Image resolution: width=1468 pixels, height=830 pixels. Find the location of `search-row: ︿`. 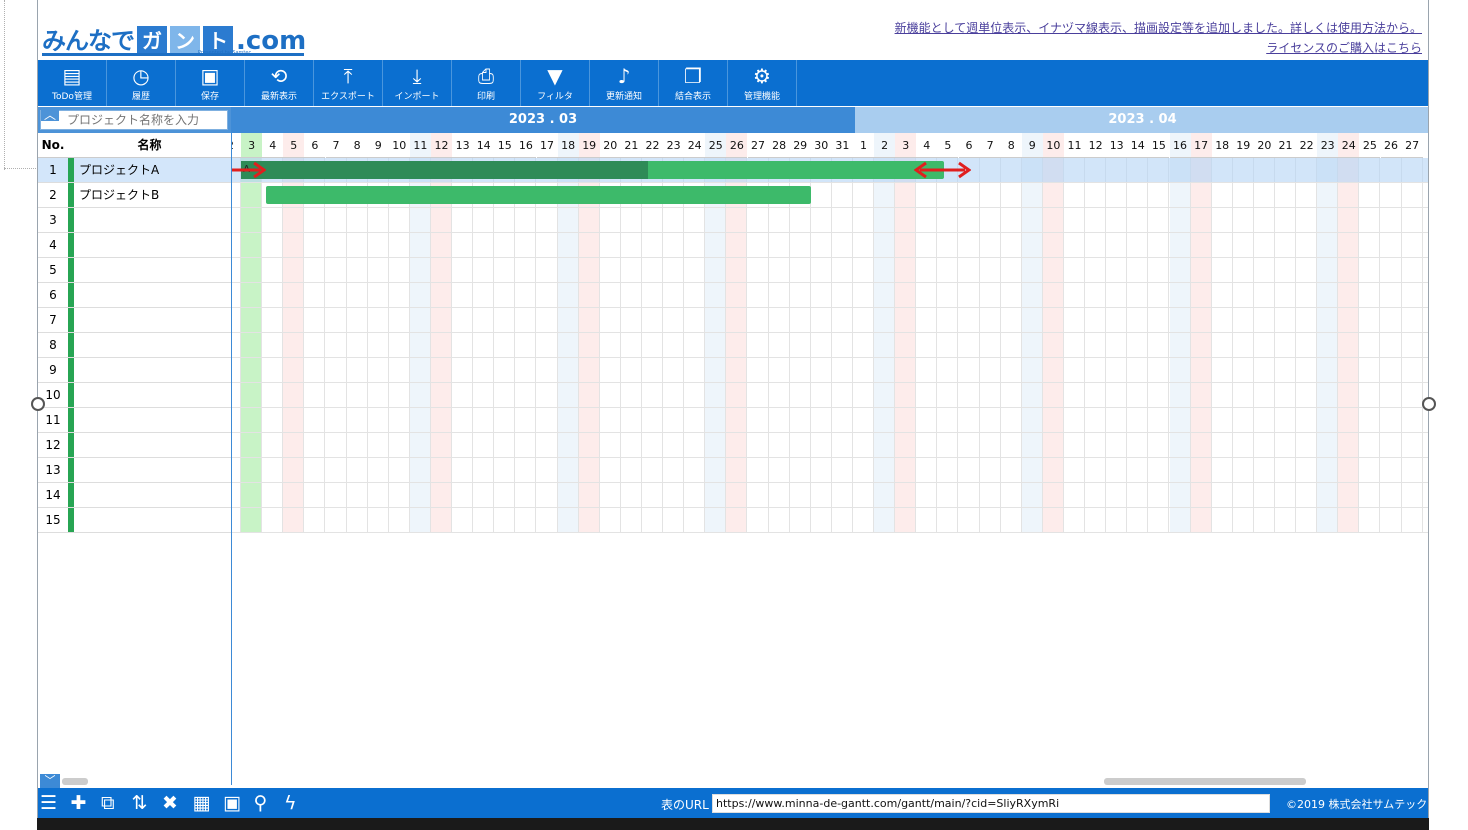

search-row: ︿ is located at coordinates (134, 120).